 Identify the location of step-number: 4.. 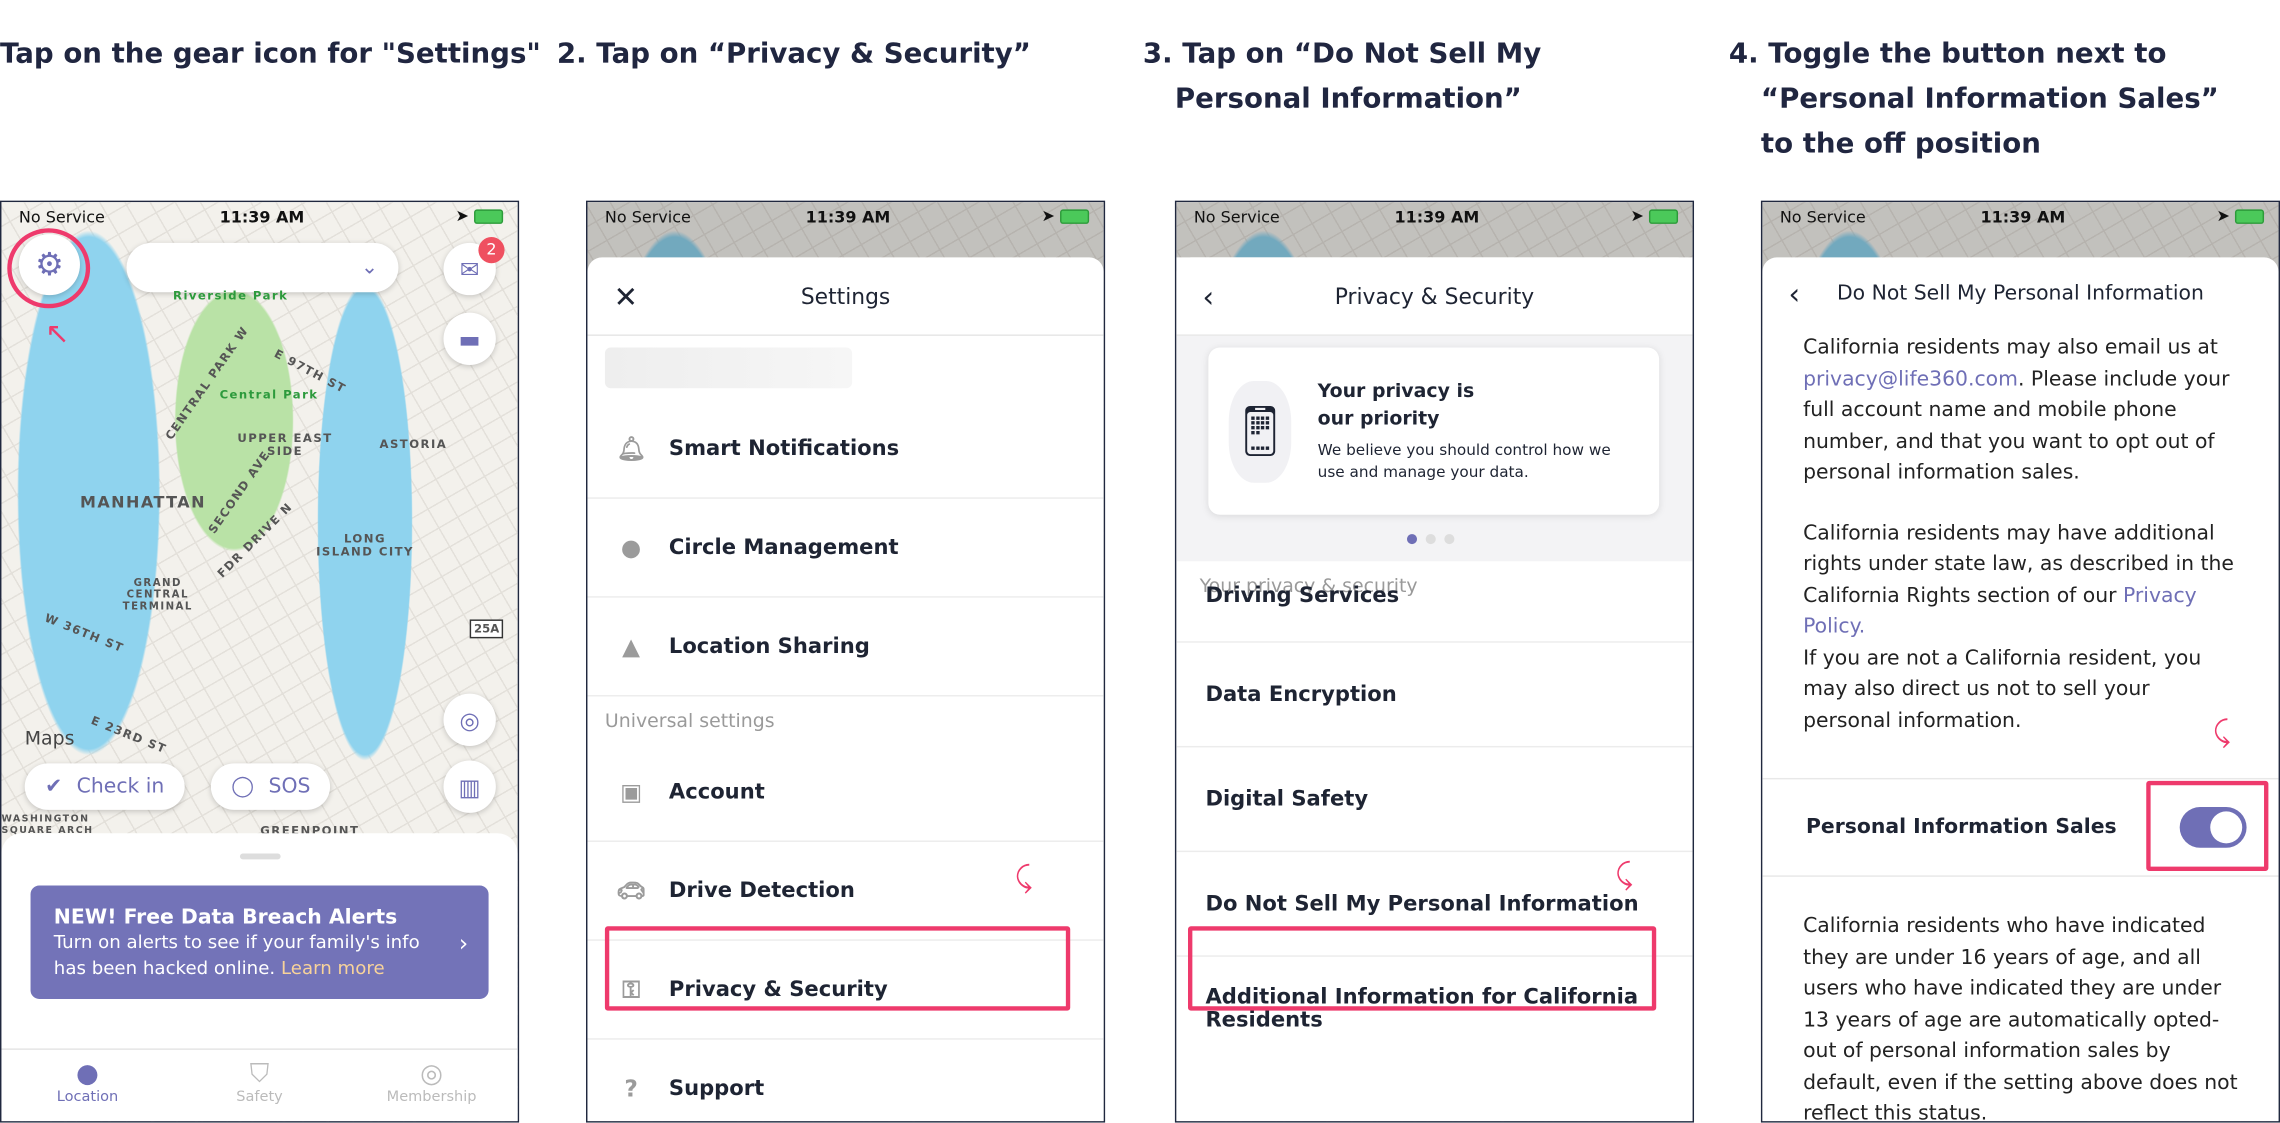
(1743, 53).